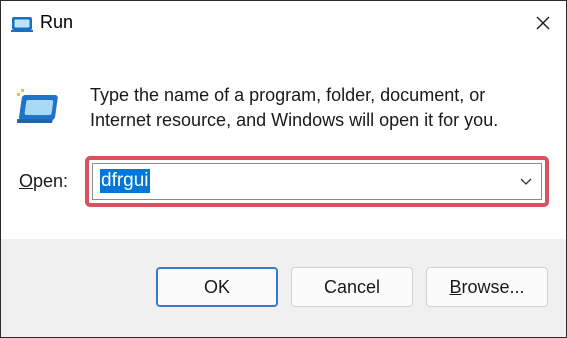  I want to click on close-icon, so click(543, 23).